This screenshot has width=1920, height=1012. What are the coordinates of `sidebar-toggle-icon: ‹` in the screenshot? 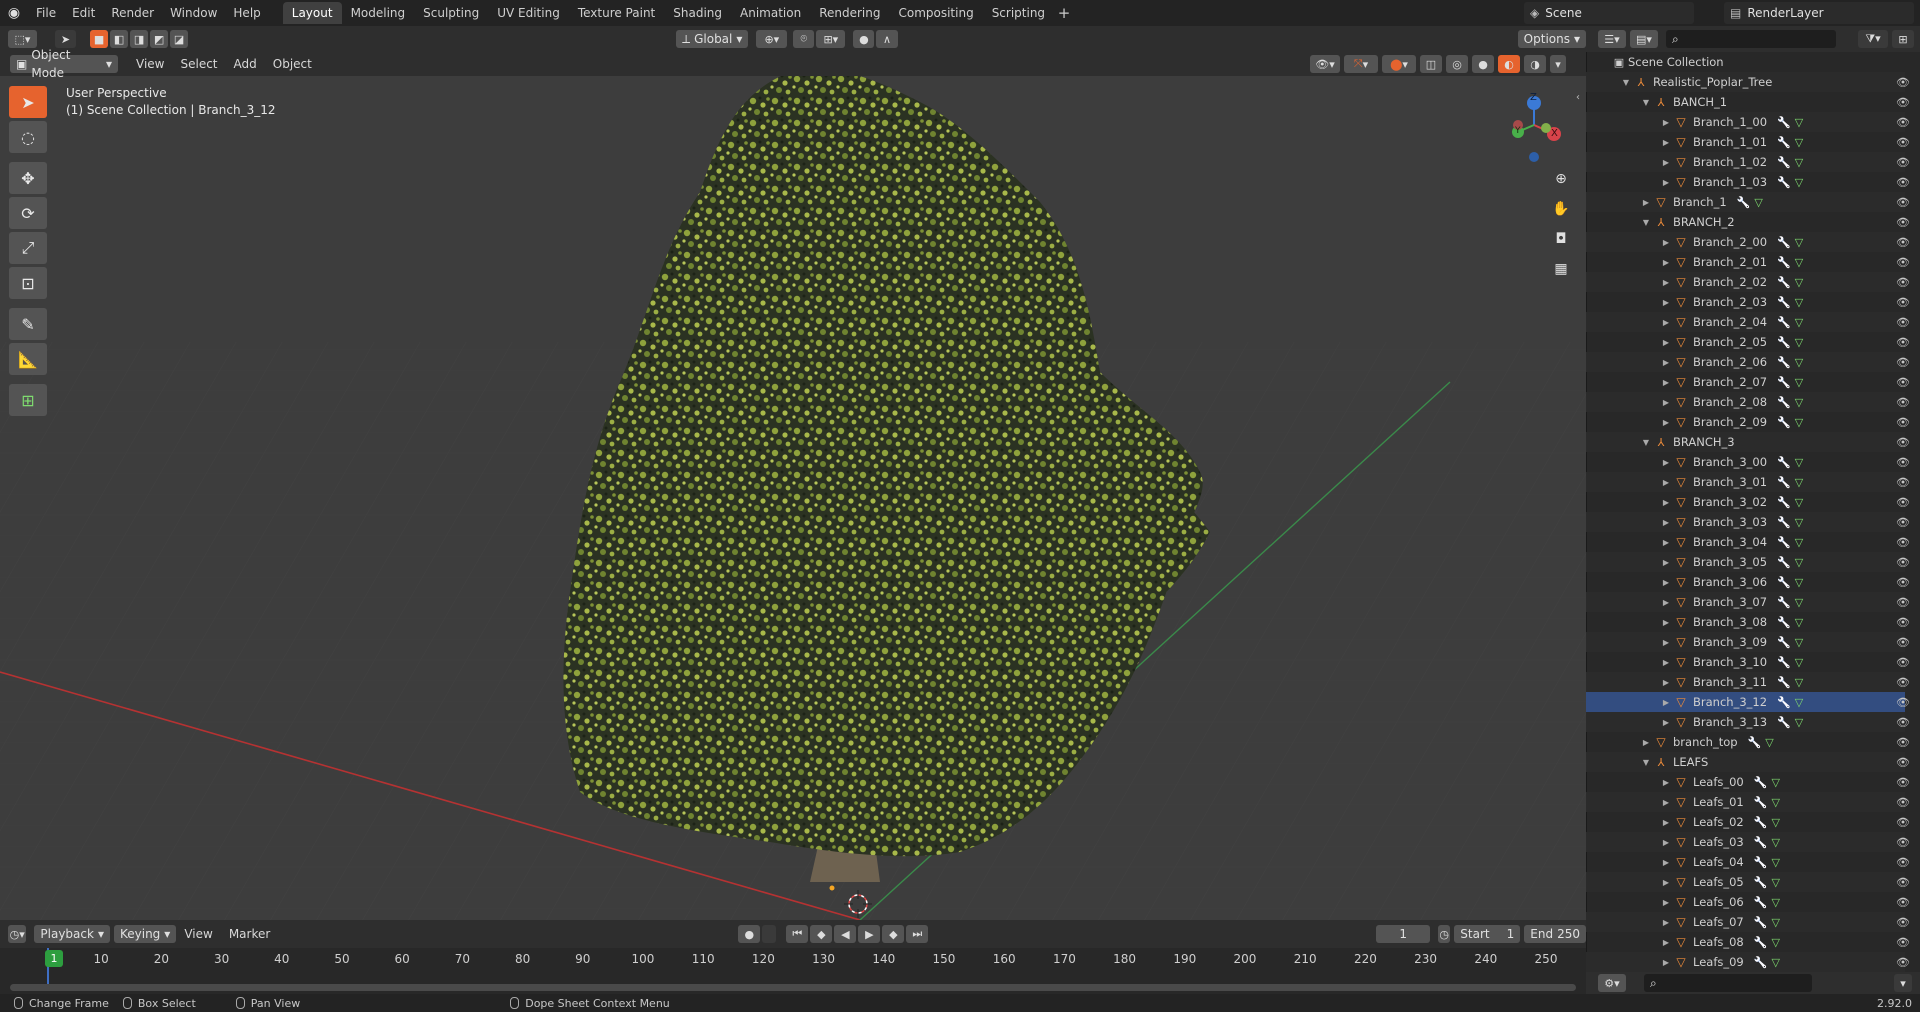 It's located at (1578, 97).